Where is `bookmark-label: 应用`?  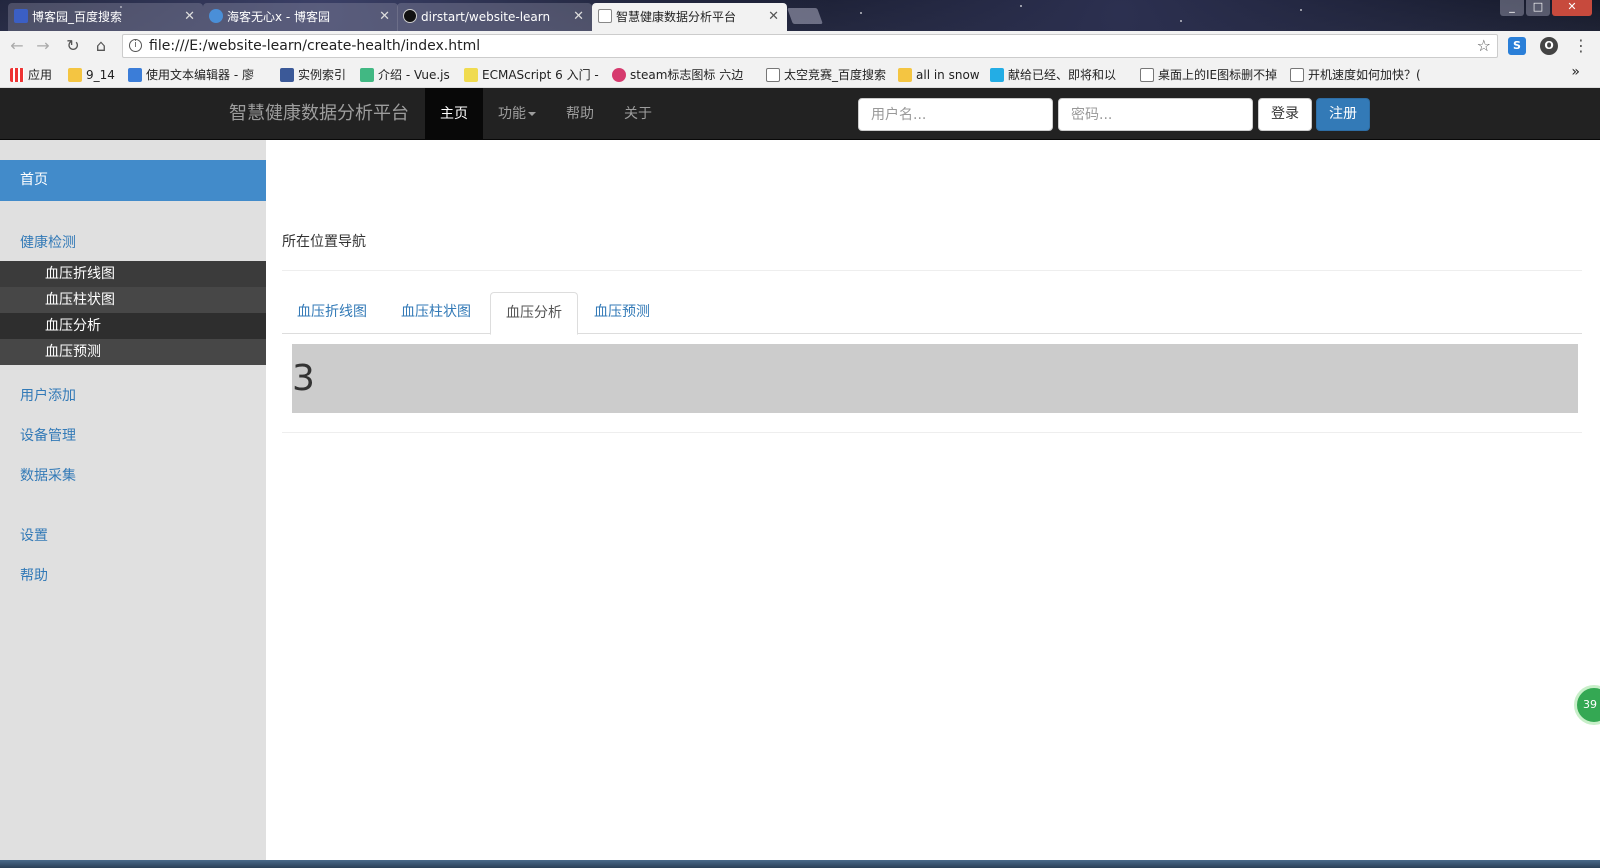 bookmark-label: 应用 is located at coordinates (40, 75).